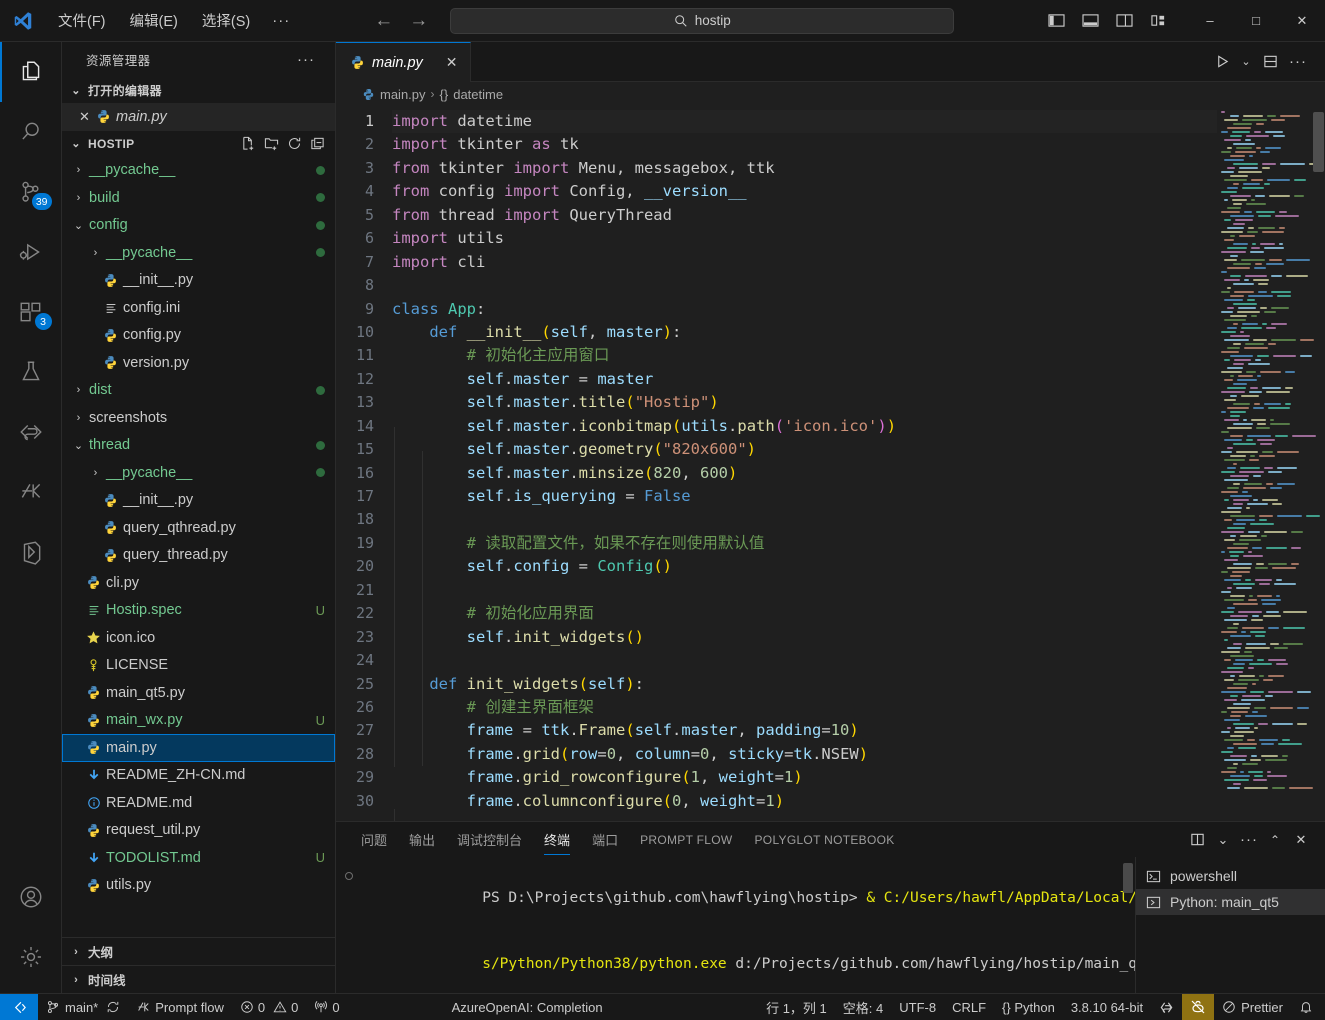 This screenshot has height=1020, width=1325. What do you see at coordinates (804, 777) in the screenshot?
I see `code-line: frame.grid_rowconfigure(1, weight=1)` at bounding box center [804, 777].